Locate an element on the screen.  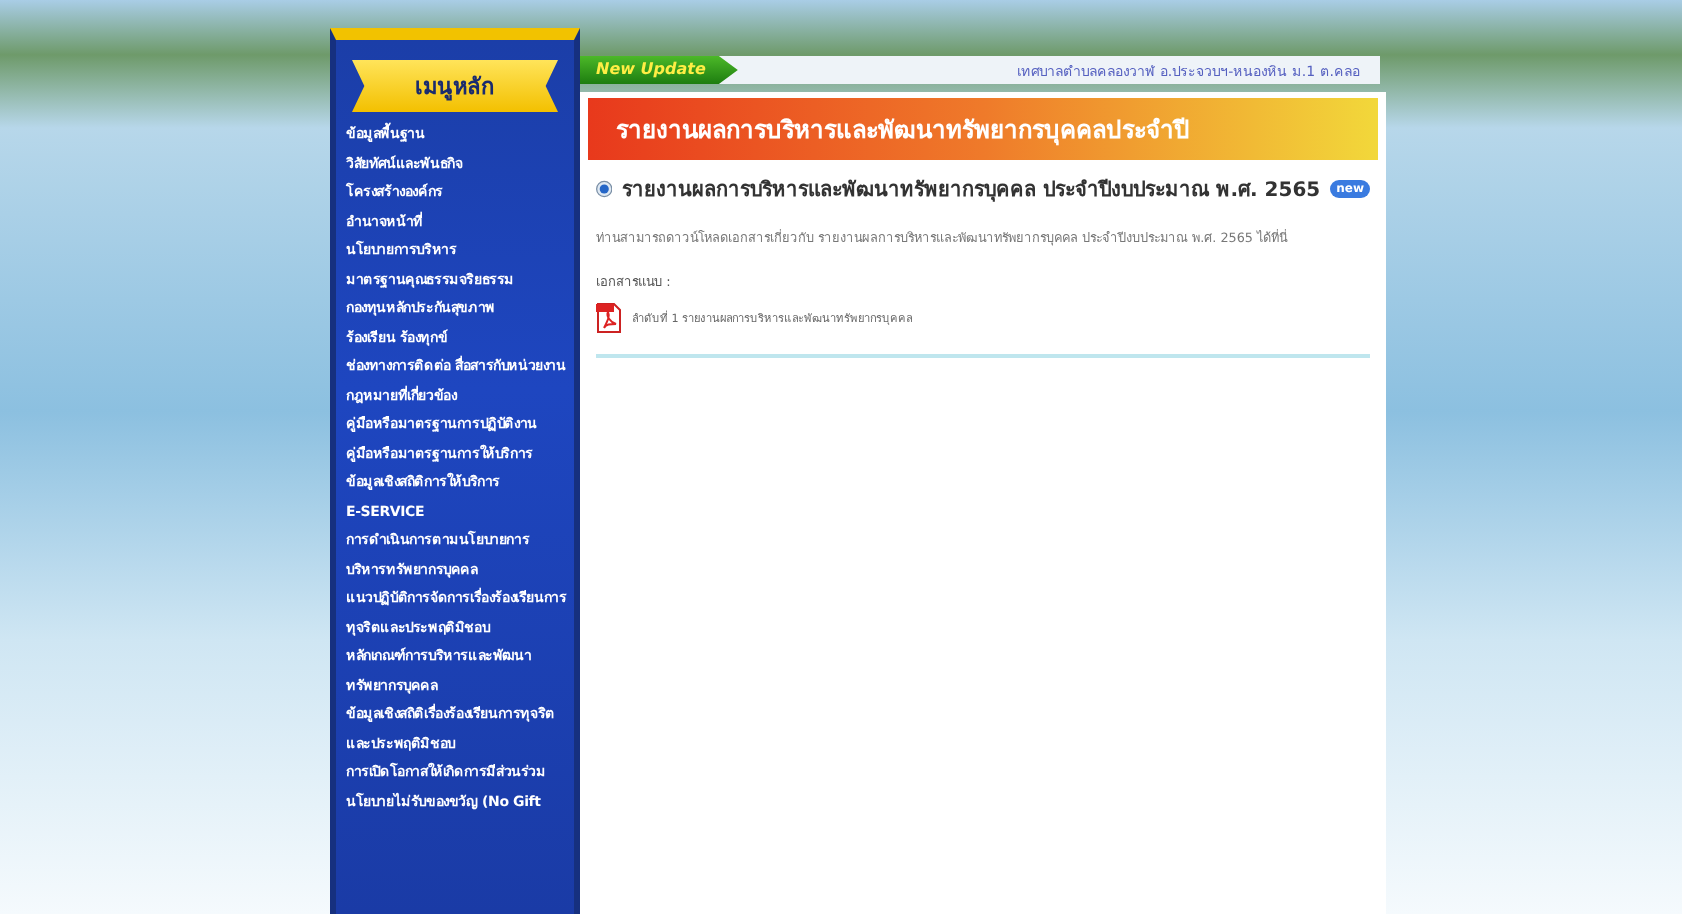
page-title-banner: รายงานผลการบริหารและพัฒนาทรัพยากรบุคคลประจำปี is located at coordinates (983, 129).